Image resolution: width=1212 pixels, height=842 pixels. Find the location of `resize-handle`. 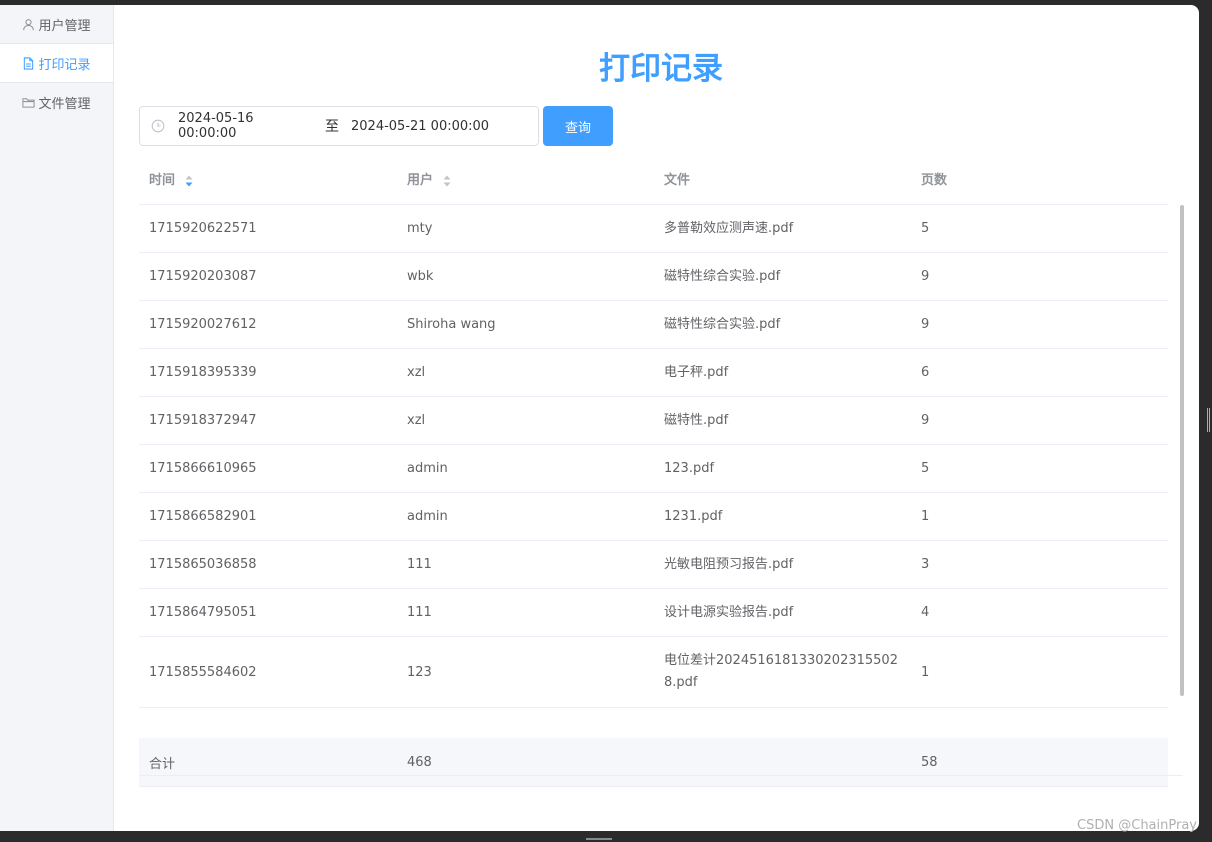

resize-handle is located at coordinates (1208, 420).